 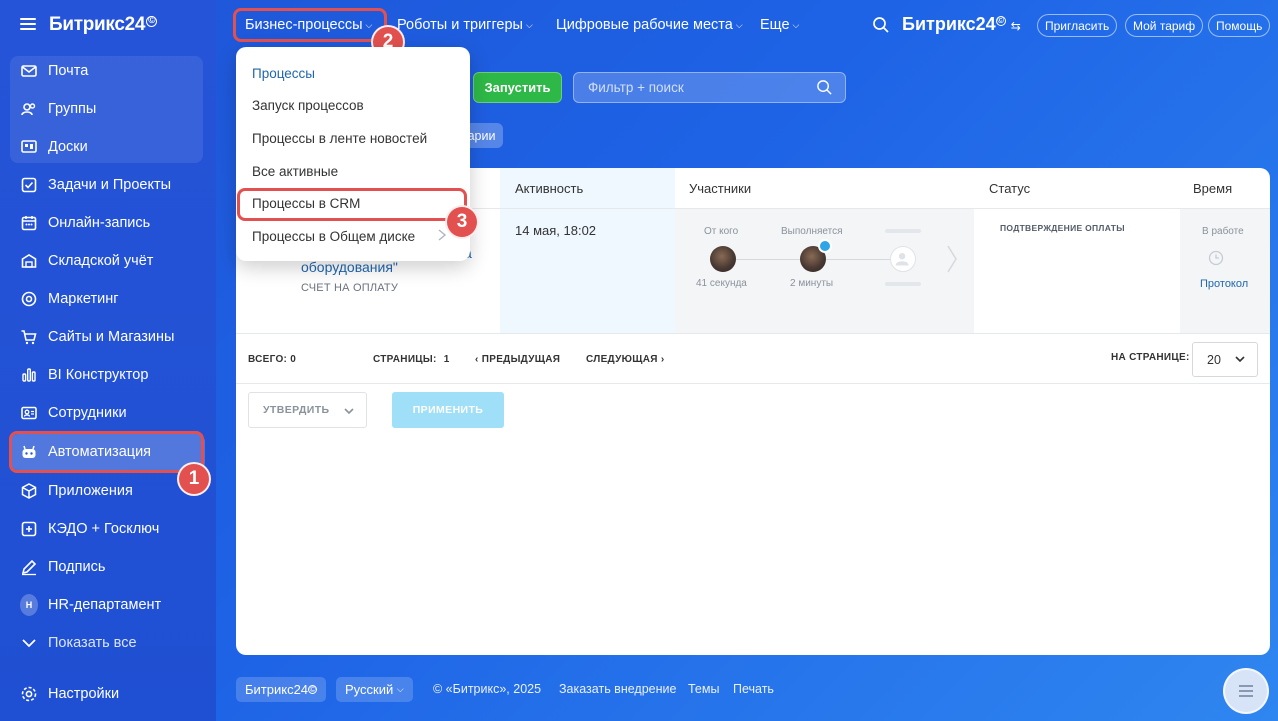 I want to click on menu-item-processes: Процессы, so click(x=283, y=73).